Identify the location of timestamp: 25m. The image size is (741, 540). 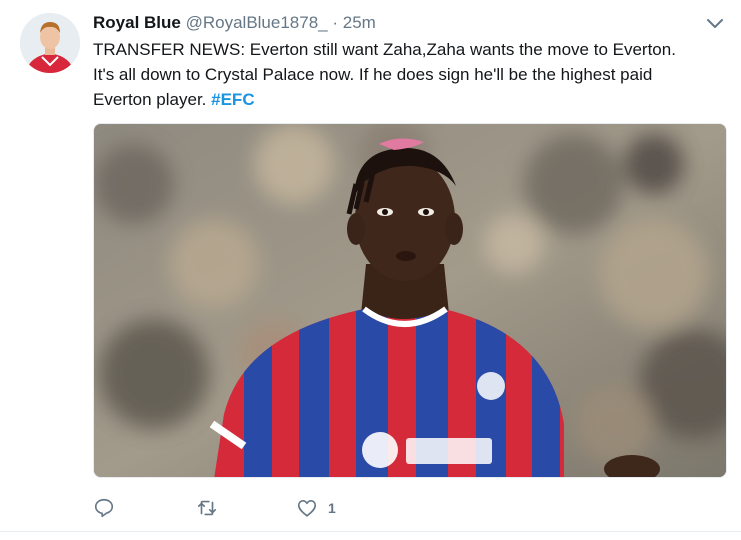
(359, 22).